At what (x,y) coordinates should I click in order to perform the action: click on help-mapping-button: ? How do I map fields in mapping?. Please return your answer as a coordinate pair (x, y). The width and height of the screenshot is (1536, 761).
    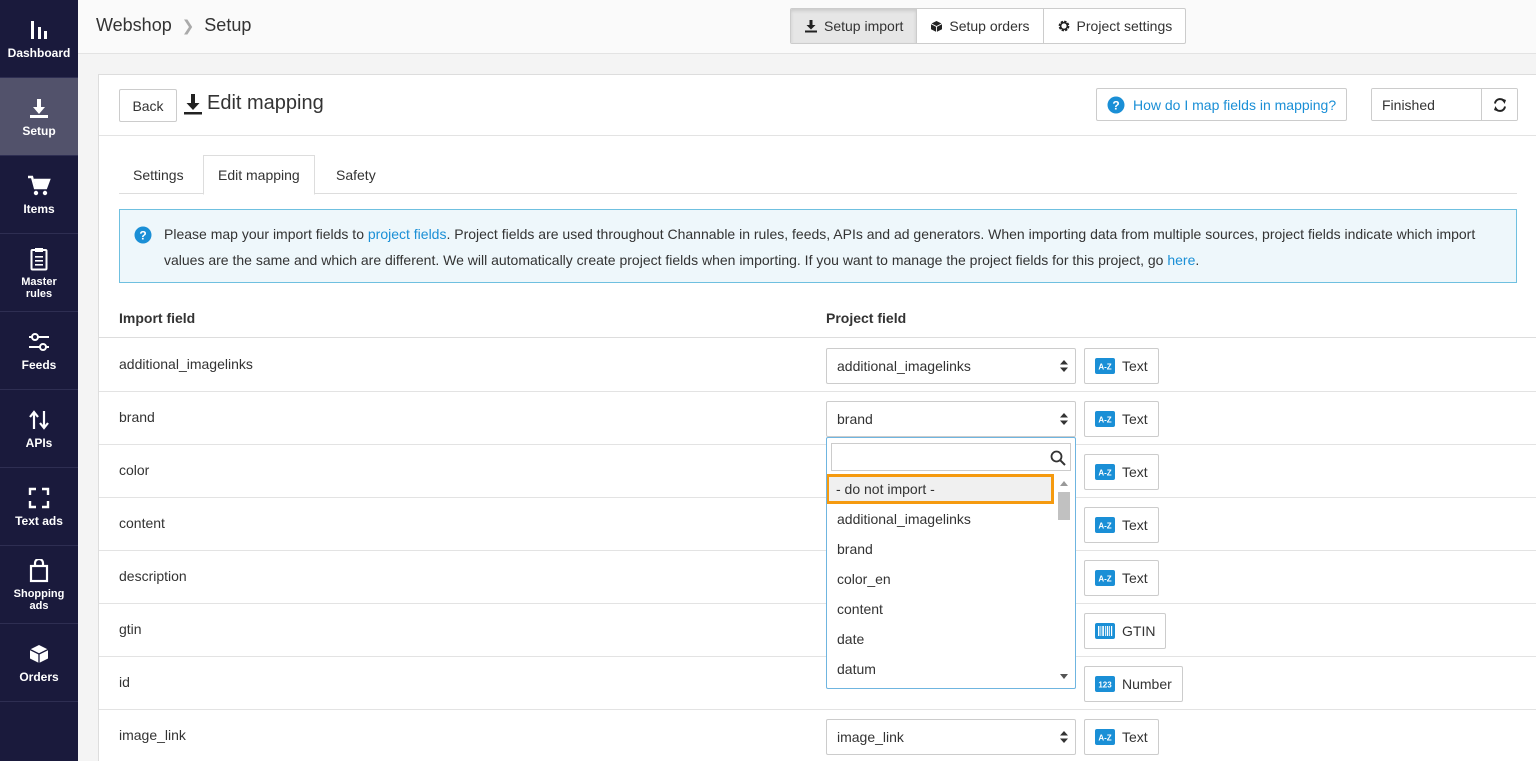
    Looking at the image, I should click on (1222, 104).